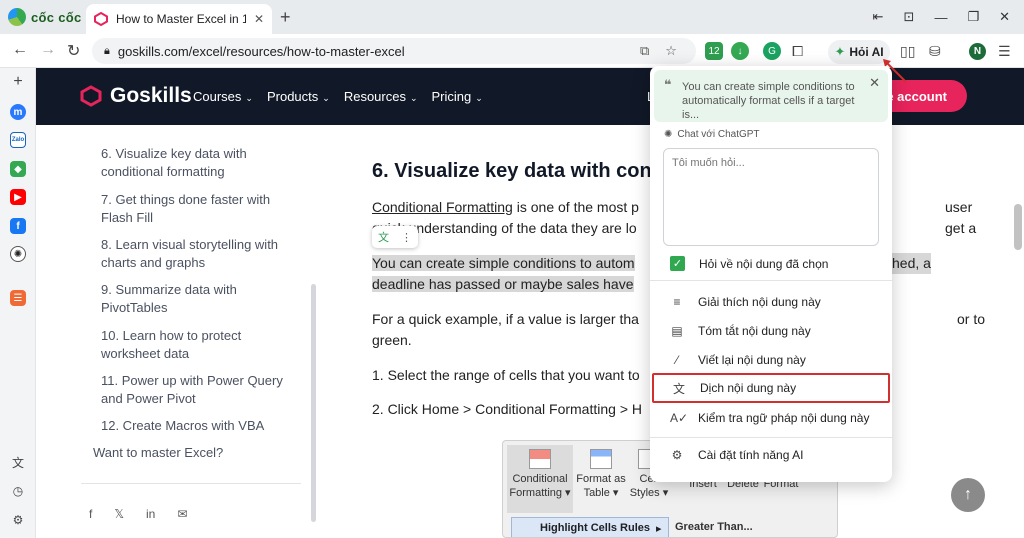 The image size is (1024, 538). What do you see at coordinates (595, 528) in the screenshot?
I see `highlight-rules-label: Highlight Cells Rules` at bounding box center [595, 528].